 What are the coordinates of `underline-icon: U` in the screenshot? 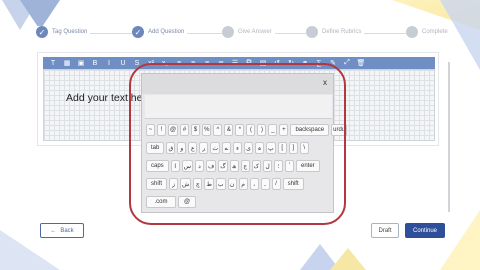 It's located at (123, 63).